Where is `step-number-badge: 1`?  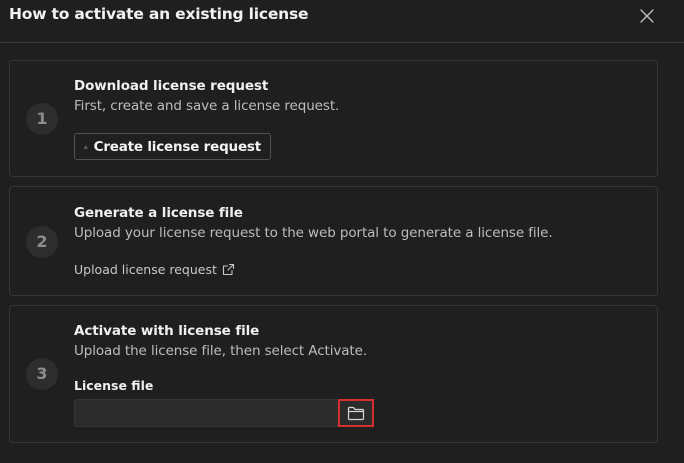 step-number-badge: 1 is located at coordinates (42, 119).